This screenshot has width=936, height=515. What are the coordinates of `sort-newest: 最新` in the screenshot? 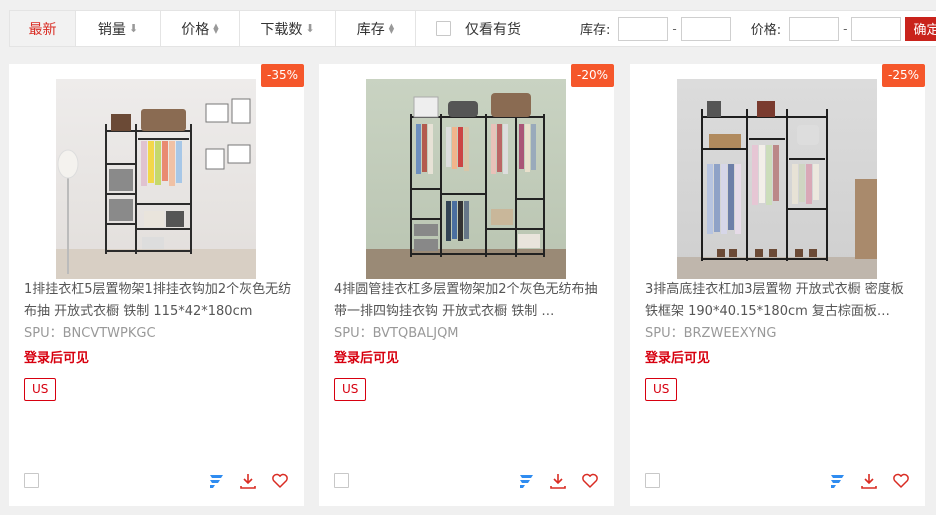 It's located at (43, 28).